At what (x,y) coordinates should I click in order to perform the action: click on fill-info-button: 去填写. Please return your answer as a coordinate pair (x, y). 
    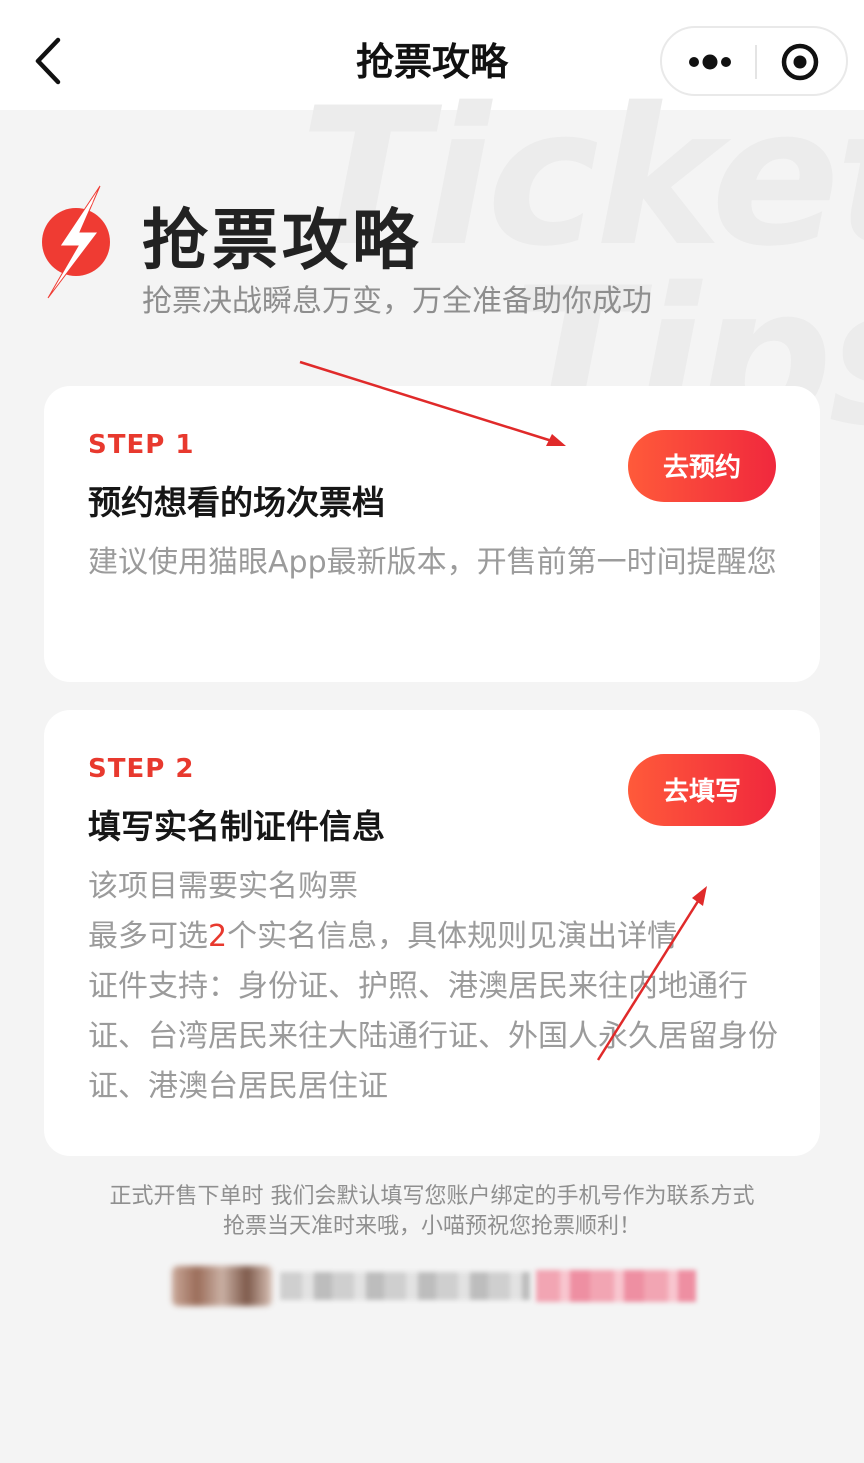
    Looking at the image, I should click on (702, 790).